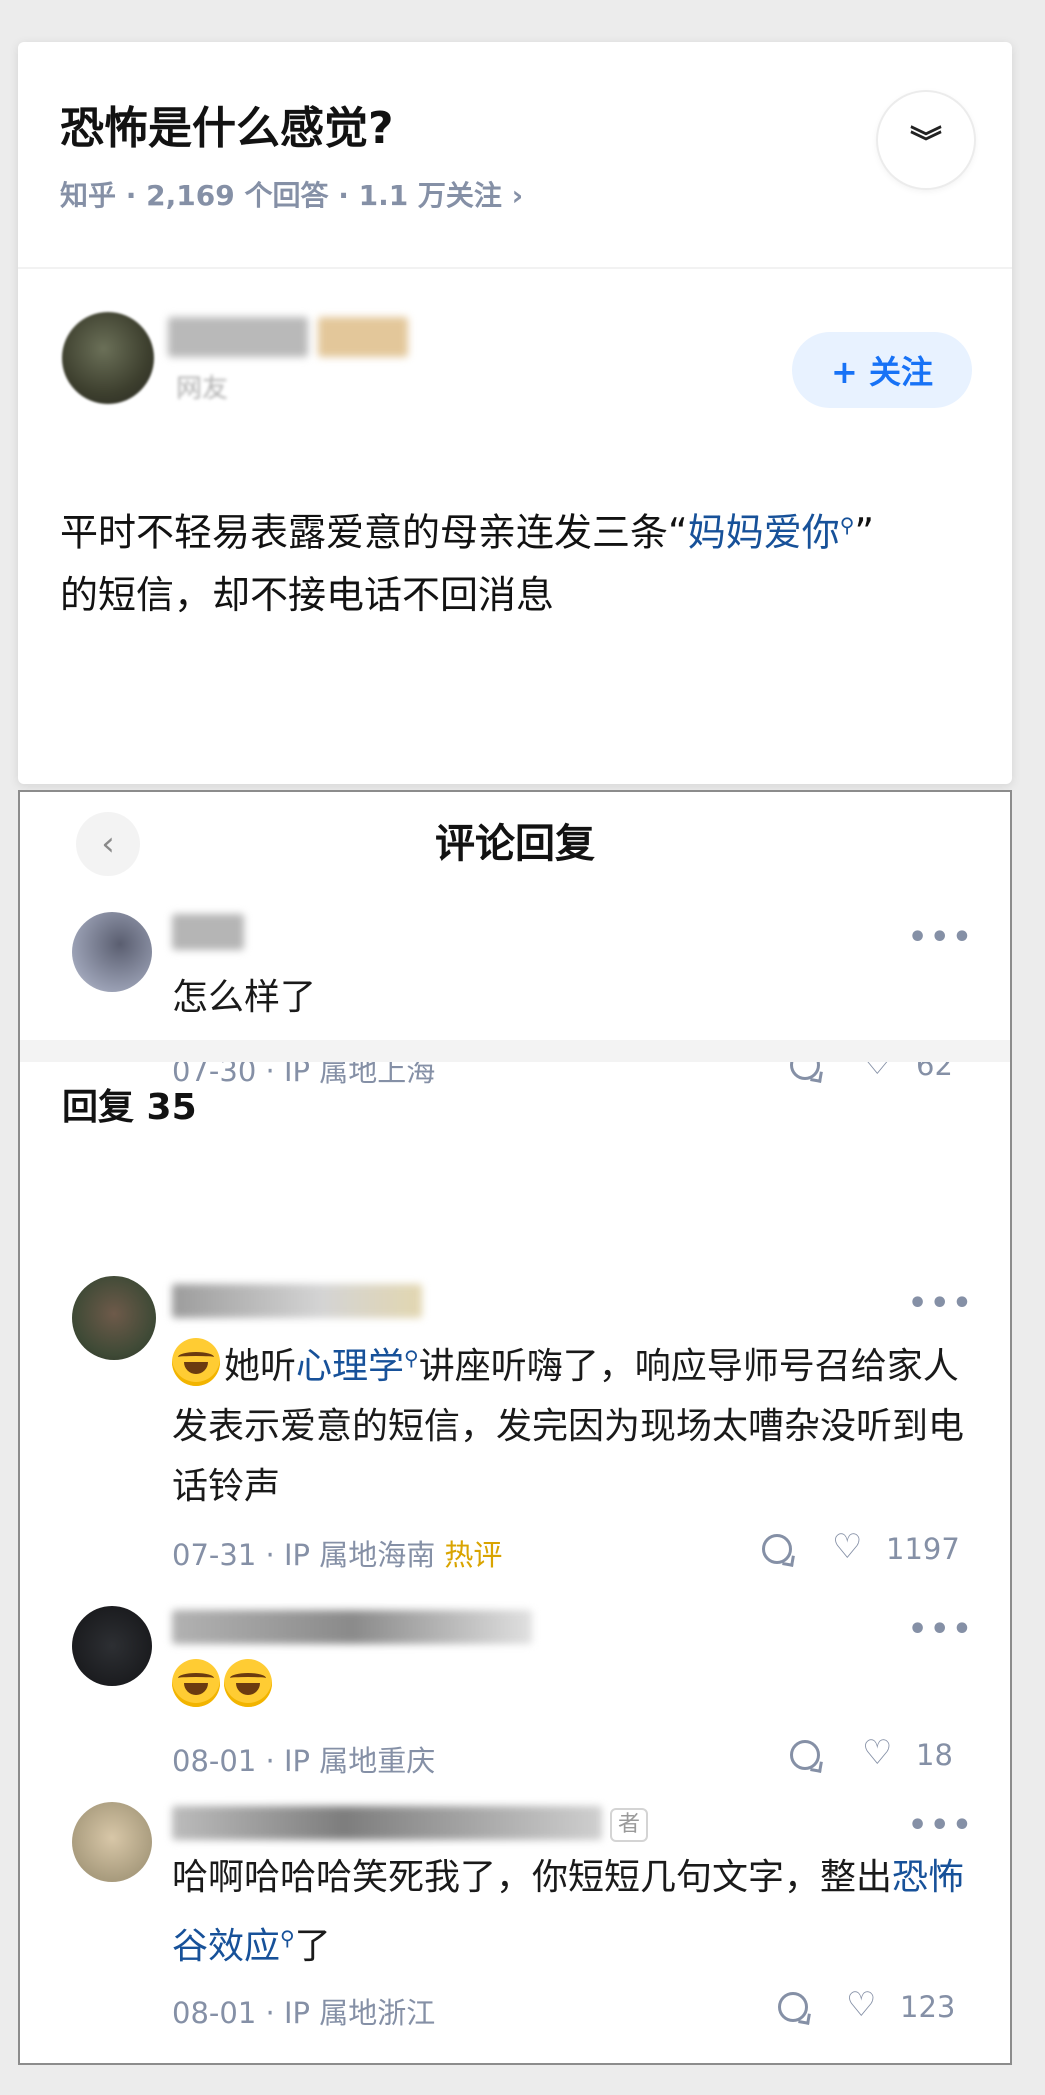 This screenshot has height=2095, width=1045. Describe the element at coordinates (515, 844) in the screenshot. I see `page-title: 评论回复` at that location.